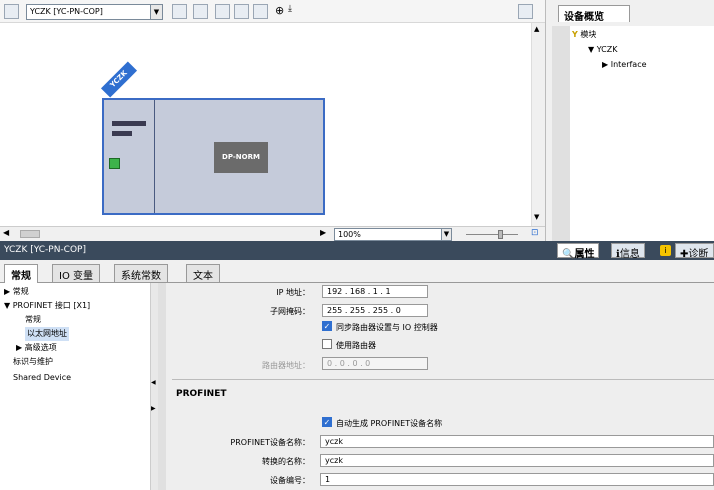  Describe the element at coordinates (6, 232) in the screenshot. I see `scroll-left-icon: ◀` at that location.